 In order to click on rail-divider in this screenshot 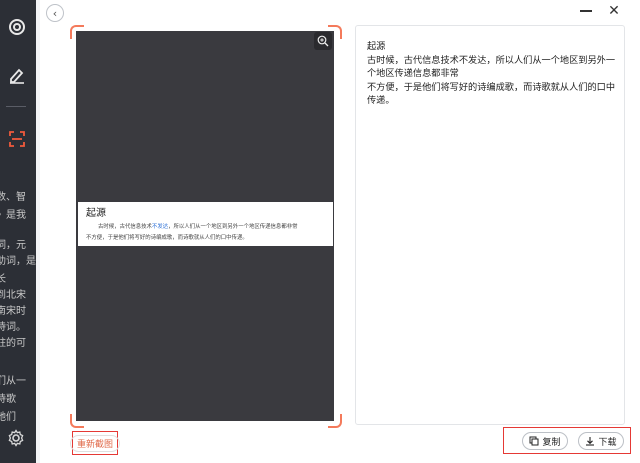, I will do `click(16, 106)`.